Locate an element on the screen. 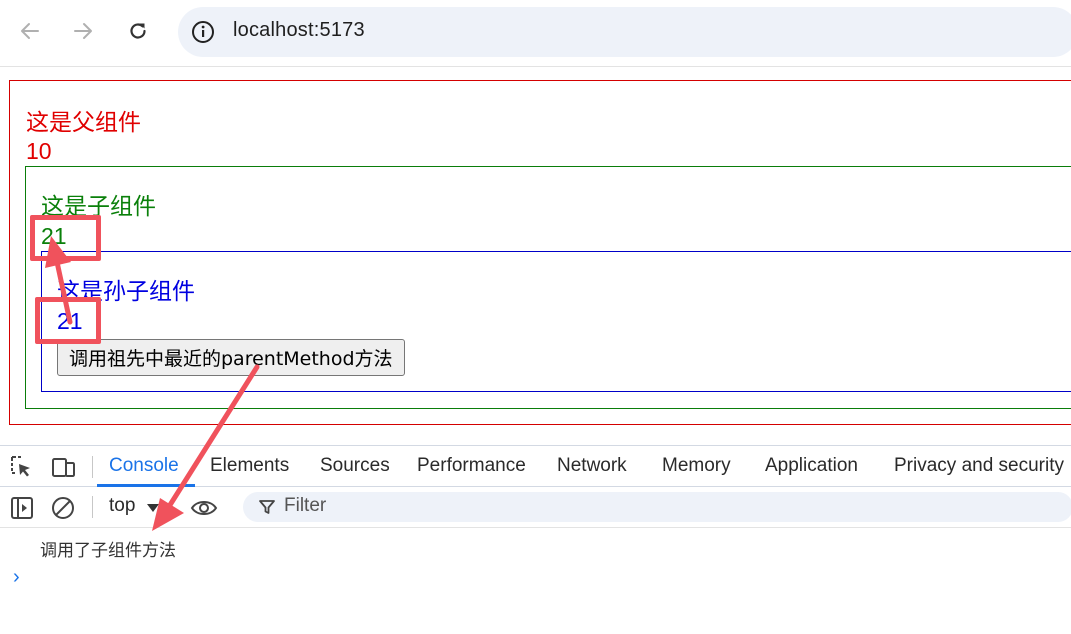 The height and width of the screenshot is (634, 1071). back-button is located at coordinates (30, 31).